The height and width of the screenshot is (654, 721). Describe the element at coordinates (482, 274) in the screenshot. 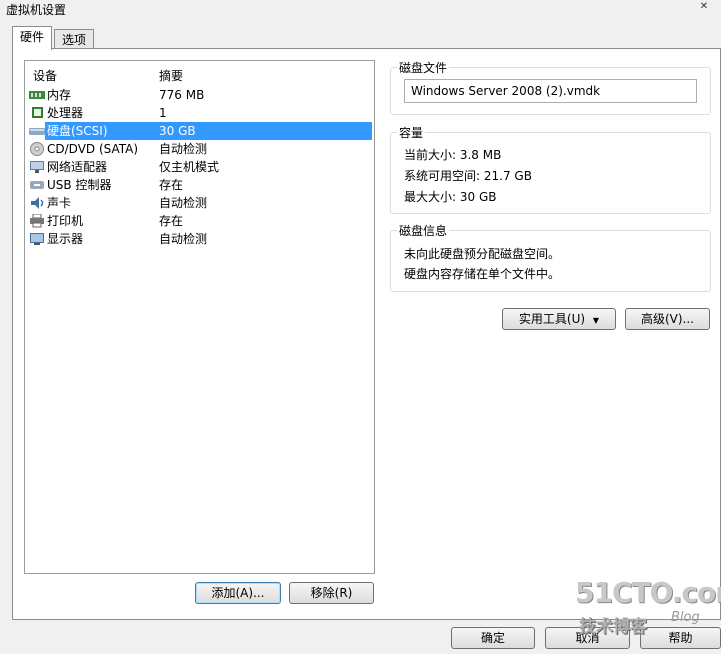

I see `disk-info-line-2: 硬盘内容存储在单个文件中。` at that location.